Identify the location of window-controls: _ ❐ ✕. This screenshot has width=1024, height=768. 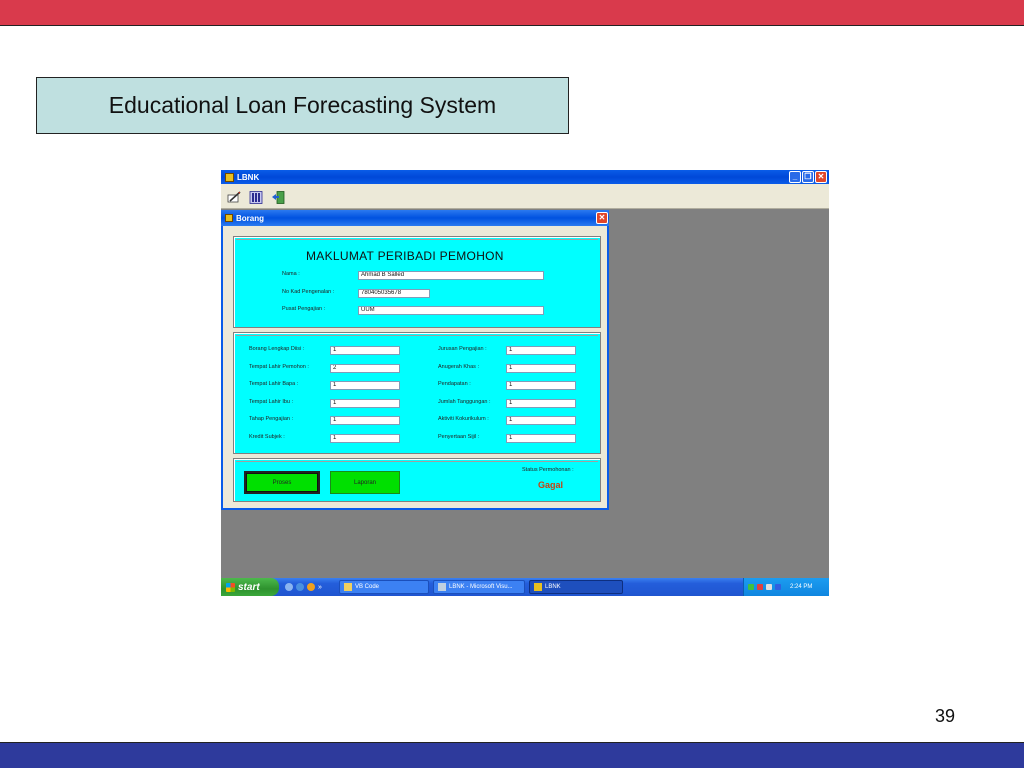
(808, 177).